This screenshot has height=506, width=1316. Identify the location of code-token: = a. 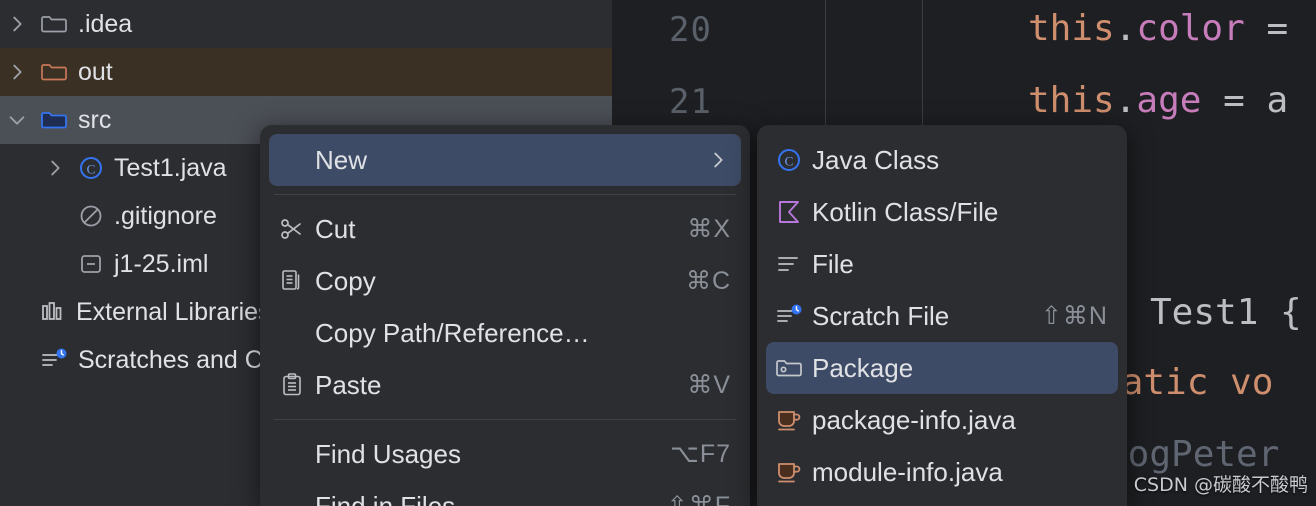
(1245, 100).